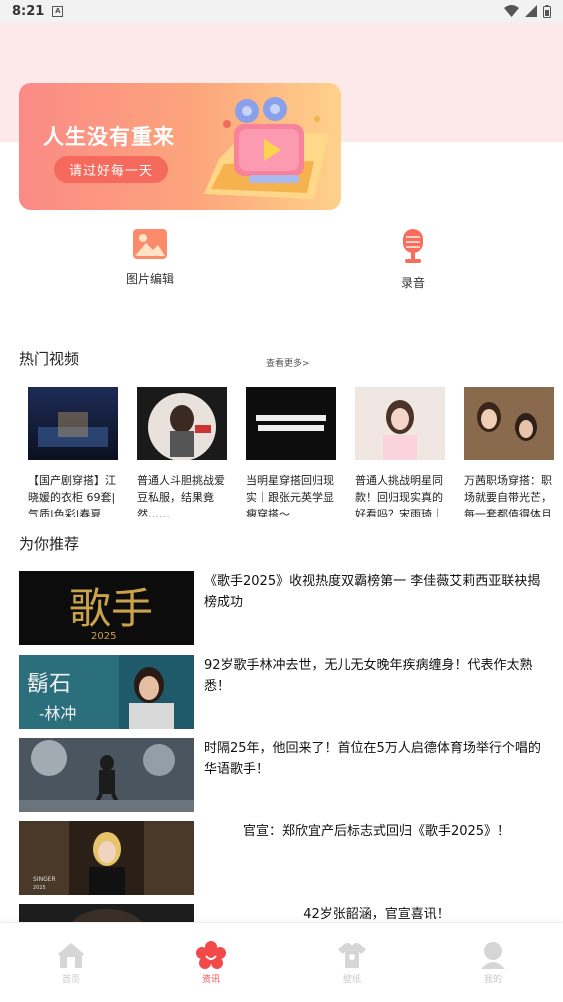 The width and height of the screenshot is (563, 1002). What do you see at coordinates (413, 246) in the screenshot?
I see `microphone-icon` at bounding box center [413, 246].